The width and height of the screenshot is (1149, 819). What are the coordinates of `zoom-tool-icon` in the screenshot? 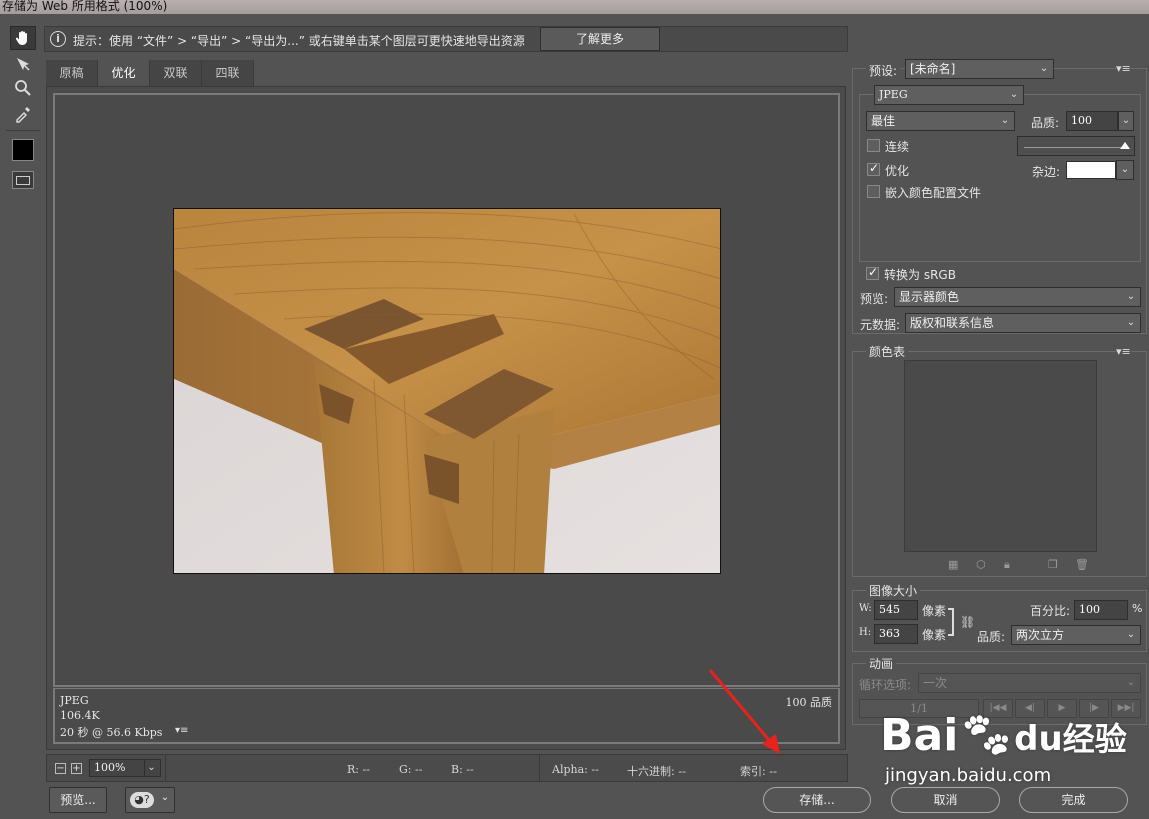 It's located at (23, 88).